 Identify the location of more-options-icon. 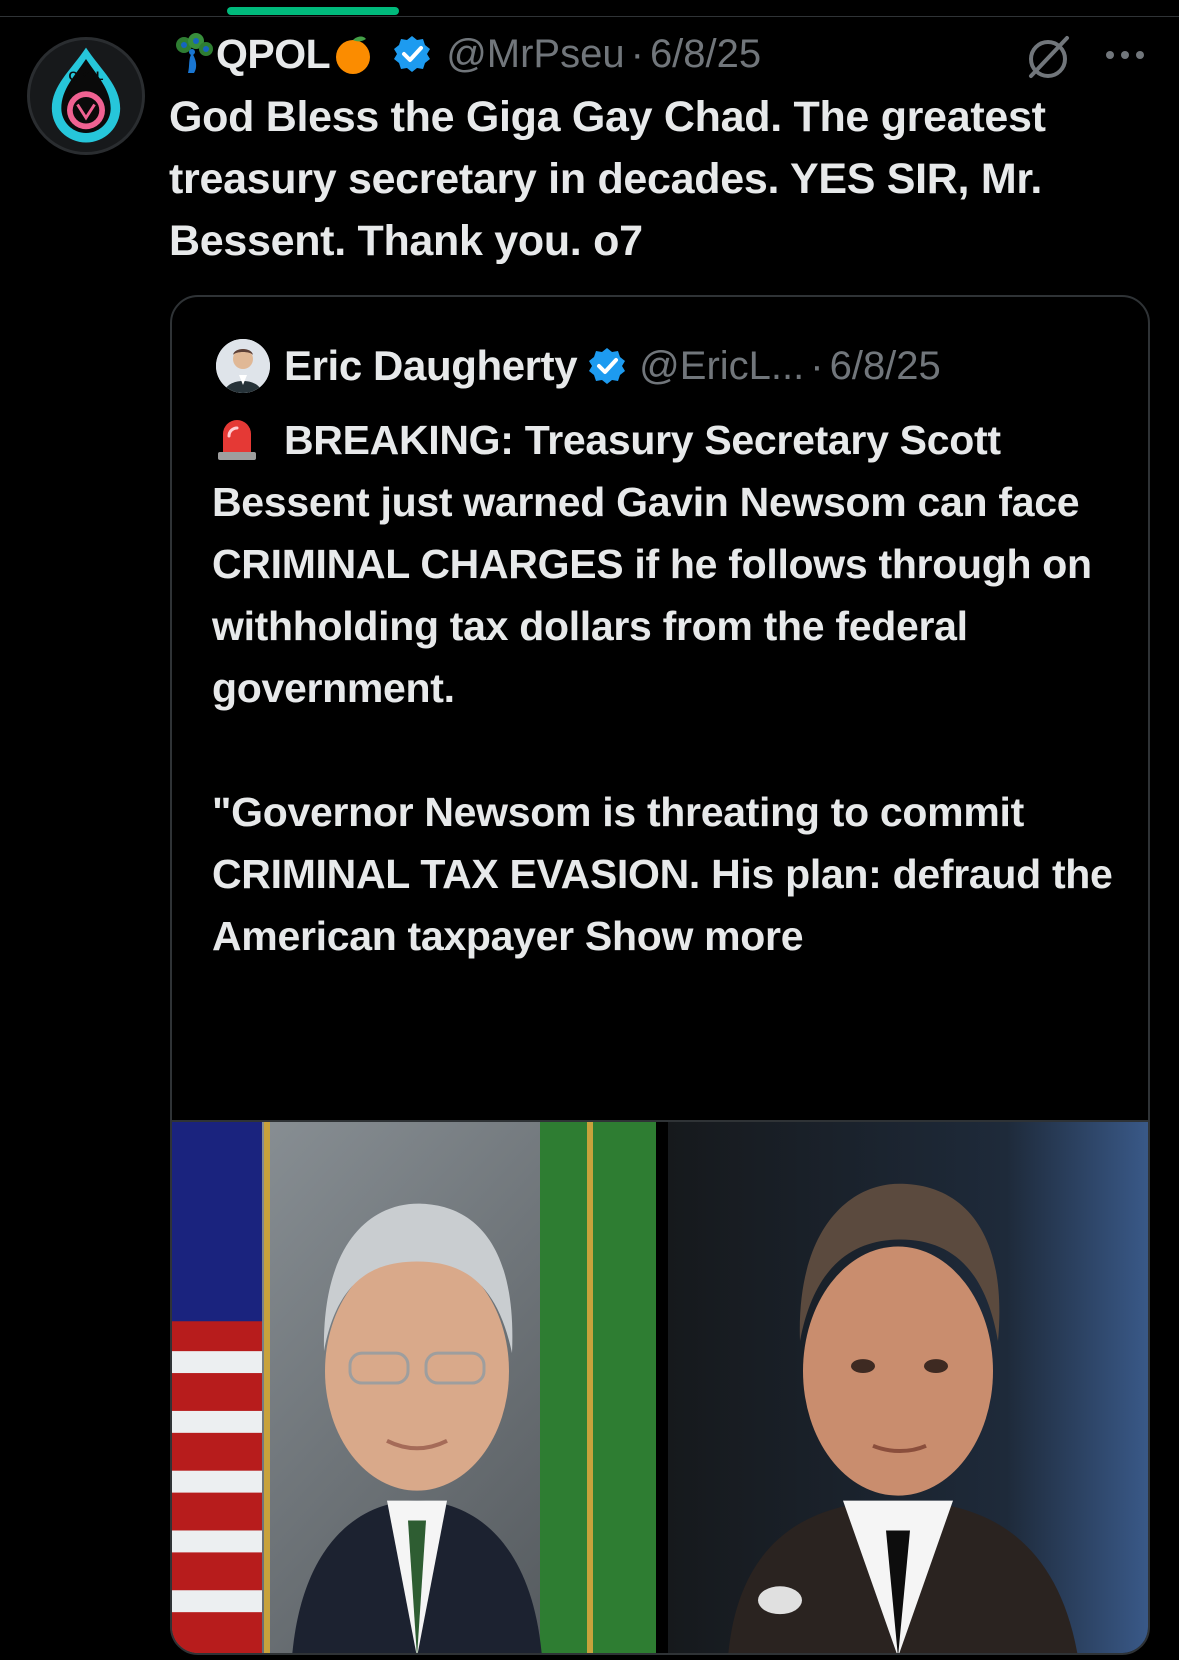
(1125, 55).